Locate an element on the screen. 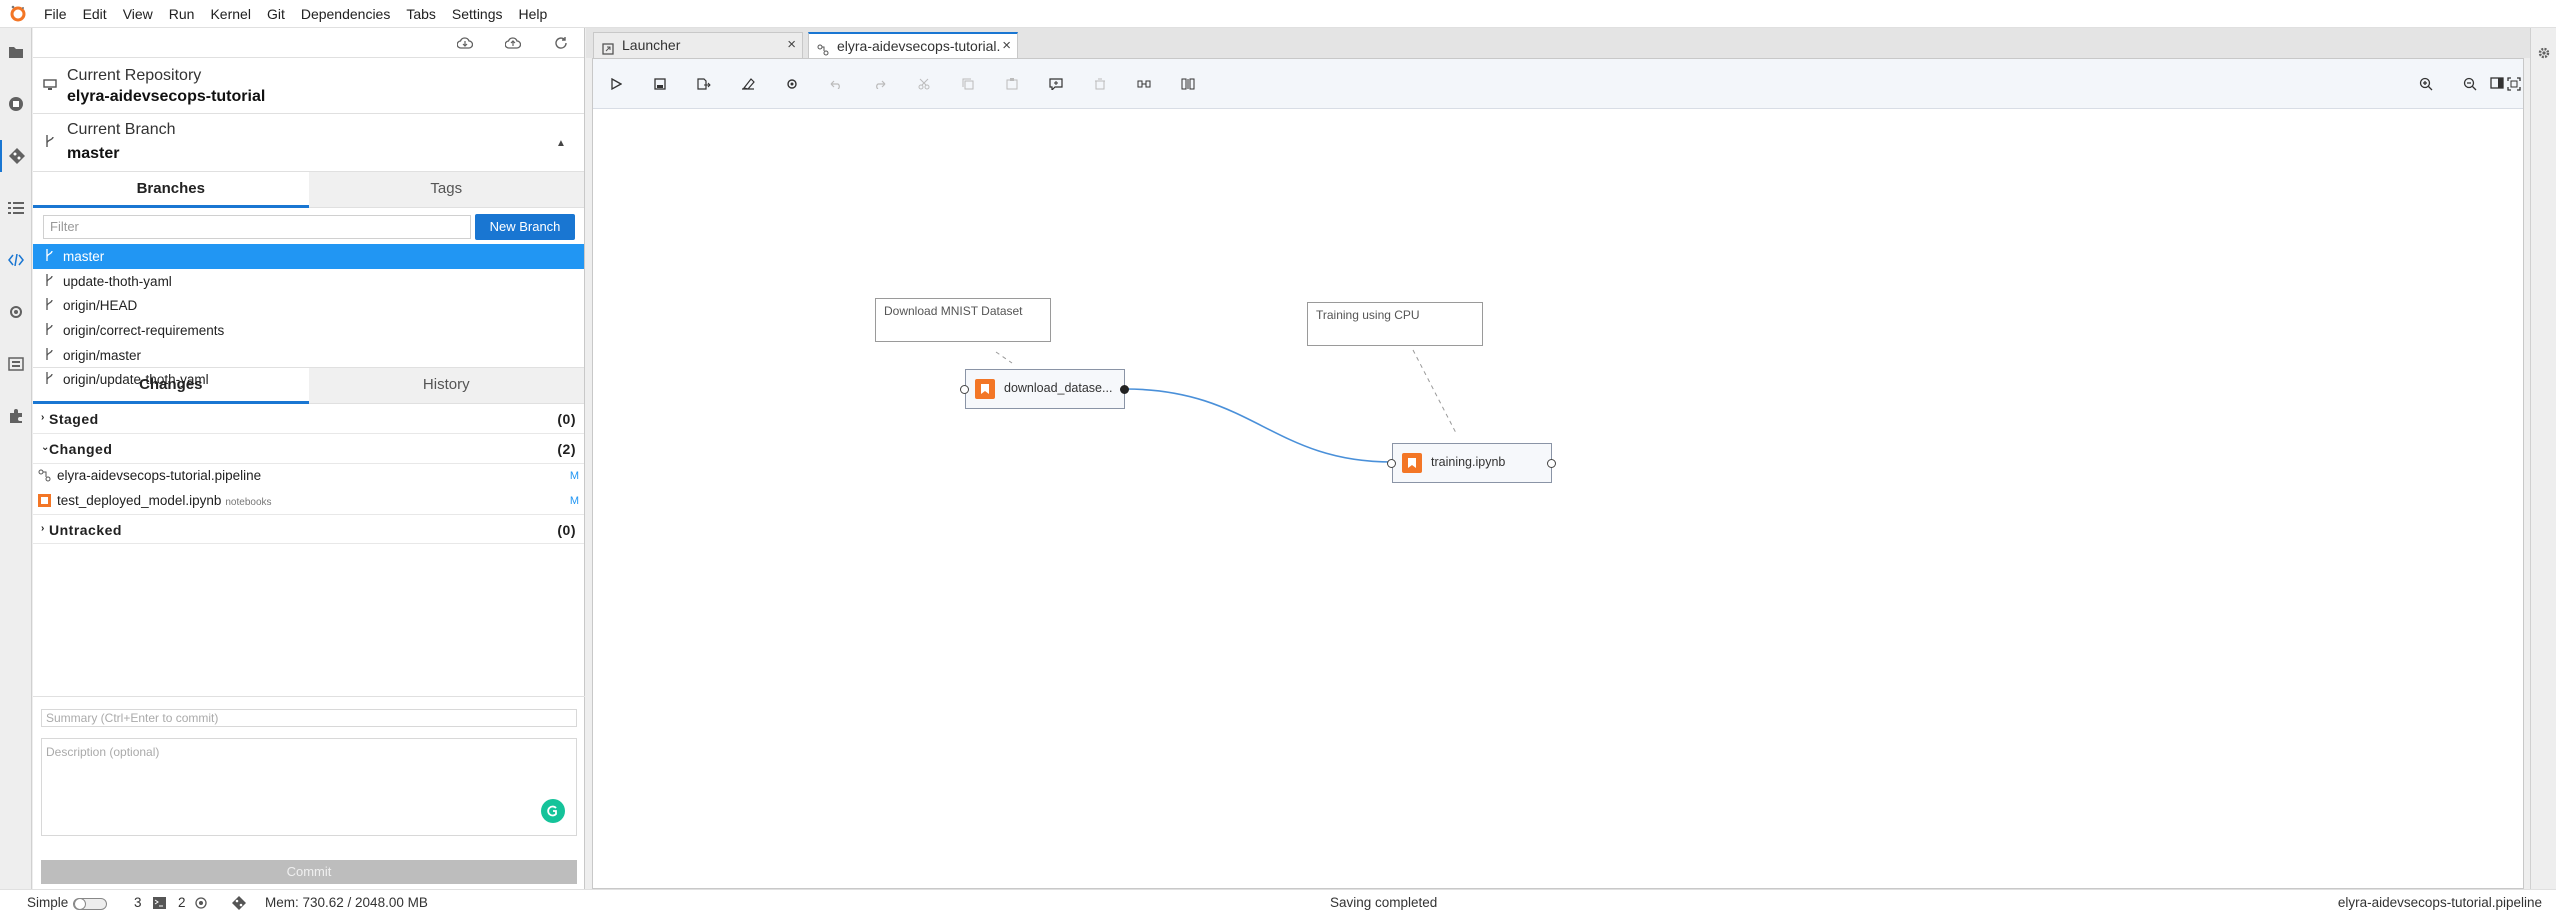  branch-item-label: origin/master is located at coordinates (102, 355).